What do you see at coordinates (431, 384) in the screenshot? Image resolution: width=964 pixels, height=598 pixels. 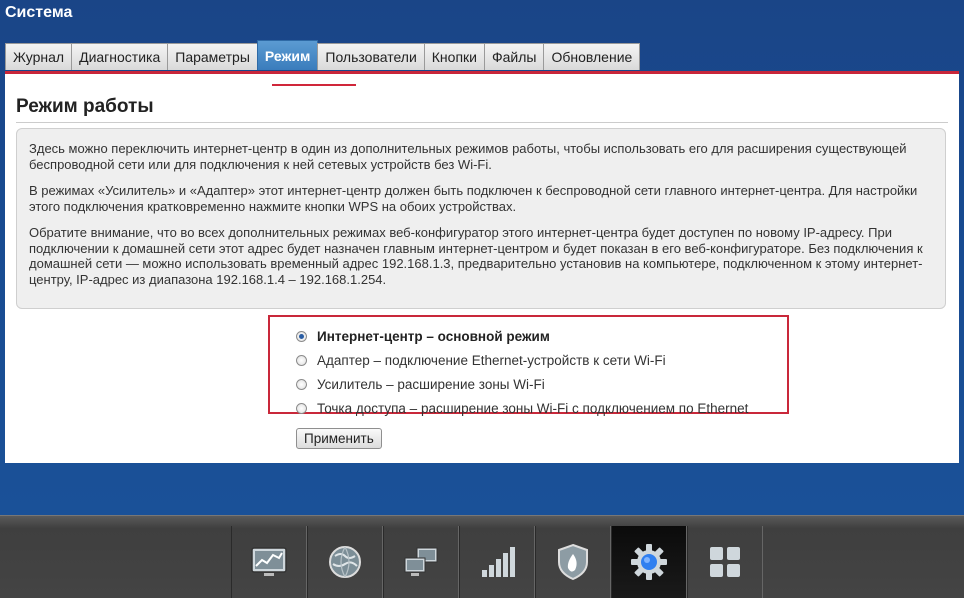 I see `mode-option-label: Усилитель – расширение зоны Wi-Fi` at bounding box center [431, 384].